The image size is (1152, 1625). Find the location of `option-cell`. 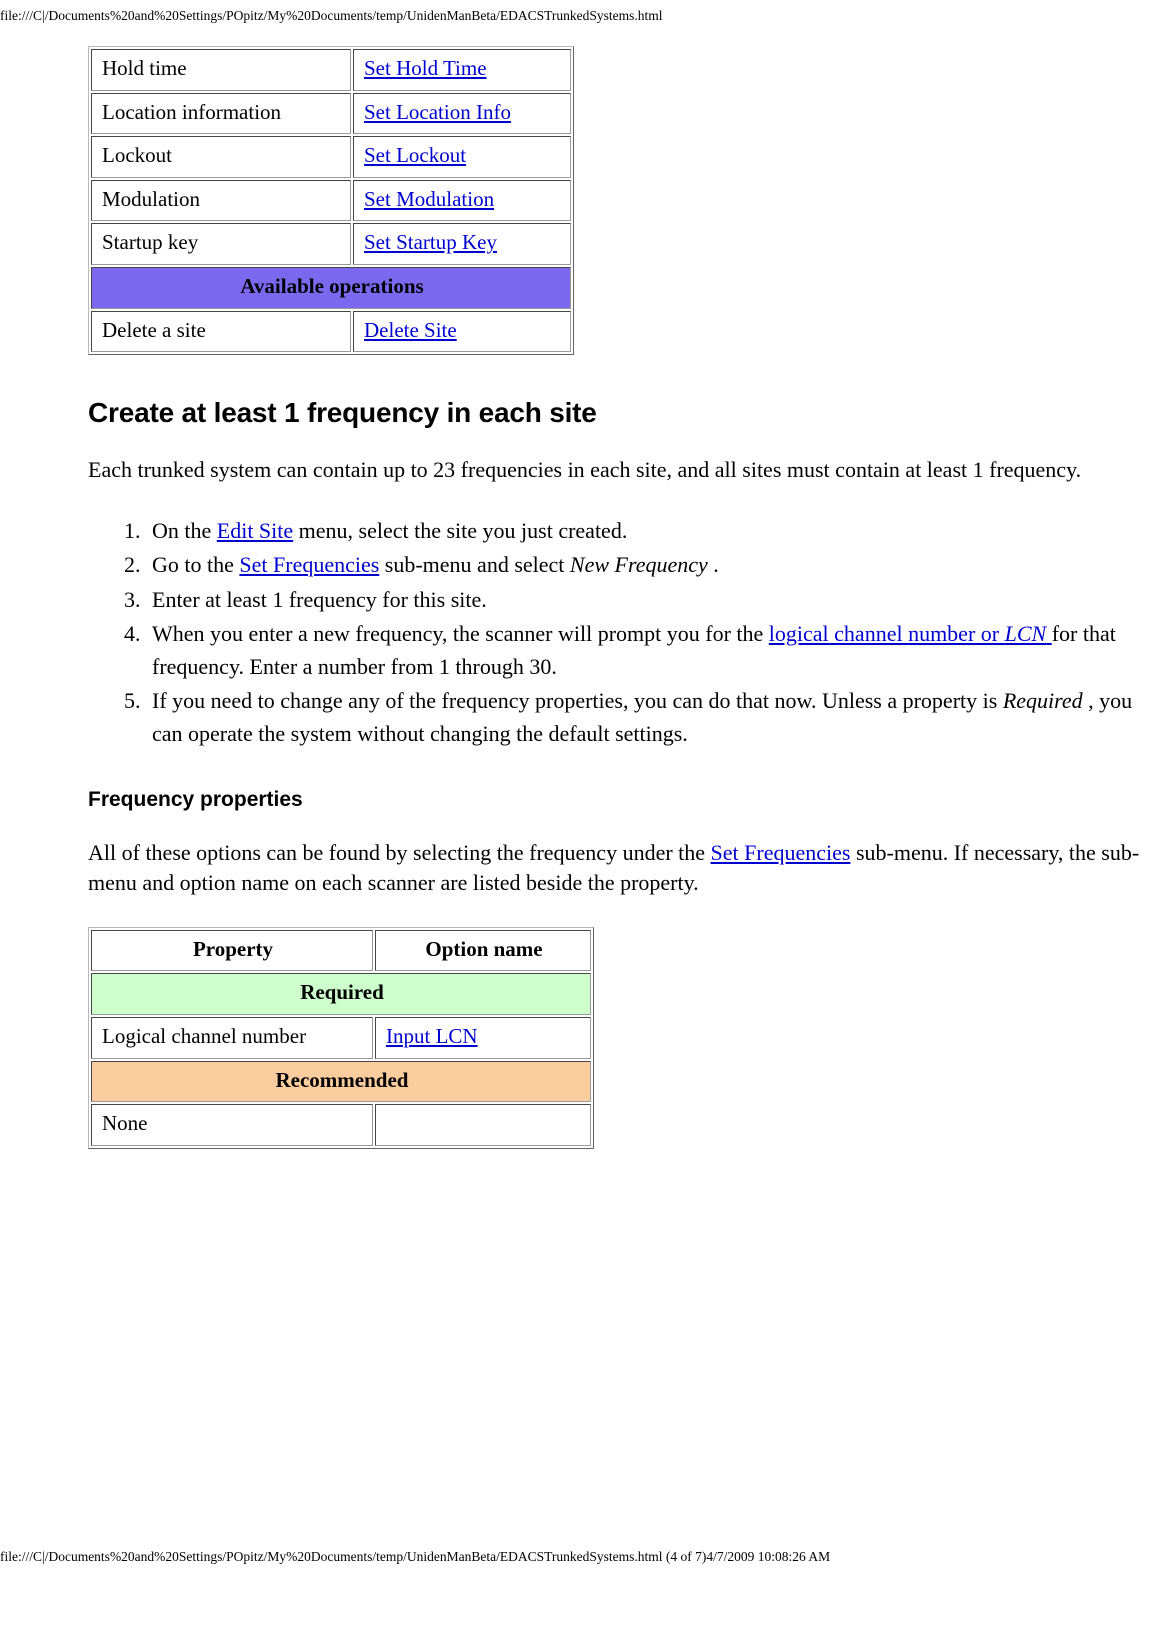

option-cell is located at coordinates (483, 1125).